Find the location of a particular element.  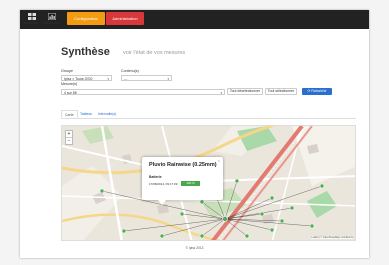

nav-item-historique: Historique is located at coordinates (52, 19).